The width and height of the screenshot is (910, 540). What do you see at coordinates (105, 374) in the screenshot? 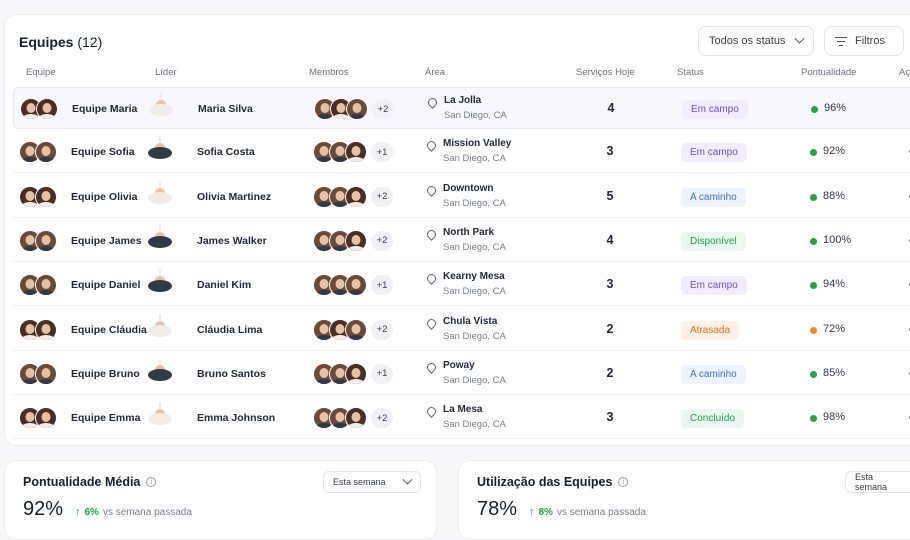
I see `team-name: Equipe Bruno` at bounding box center [105, 374].